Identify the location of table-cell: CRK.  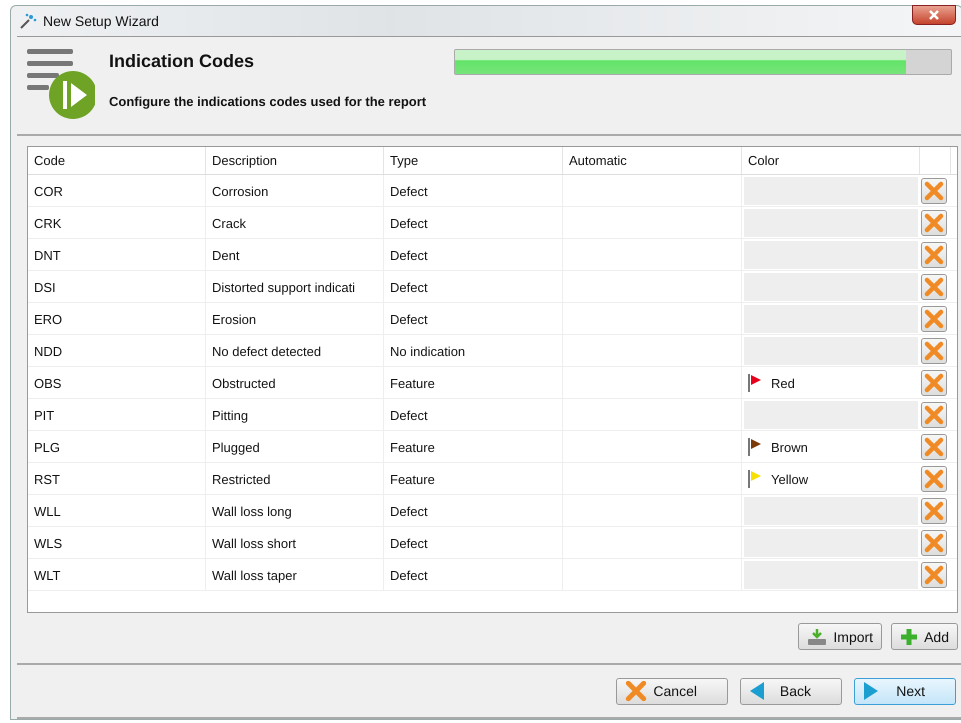
(117, 223).